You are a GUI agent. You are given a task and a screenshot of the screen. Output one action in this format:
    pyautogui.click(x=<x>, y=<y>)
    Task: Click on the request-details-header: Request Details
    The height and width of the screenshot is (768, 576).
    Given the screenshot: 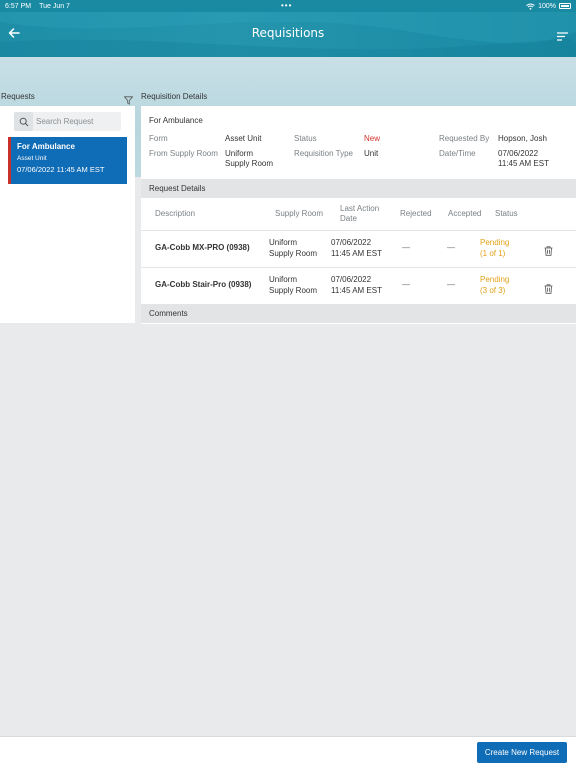 What is the action you would take?
    pyautogui.click(x=358, y=188)
    